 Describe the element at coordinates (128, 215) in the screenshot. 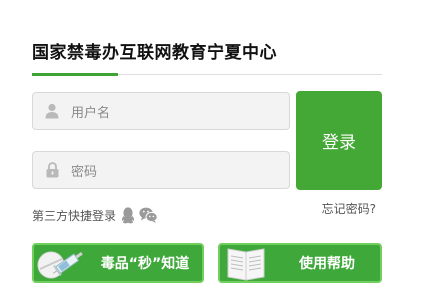

I see `qq-icon` at that location.